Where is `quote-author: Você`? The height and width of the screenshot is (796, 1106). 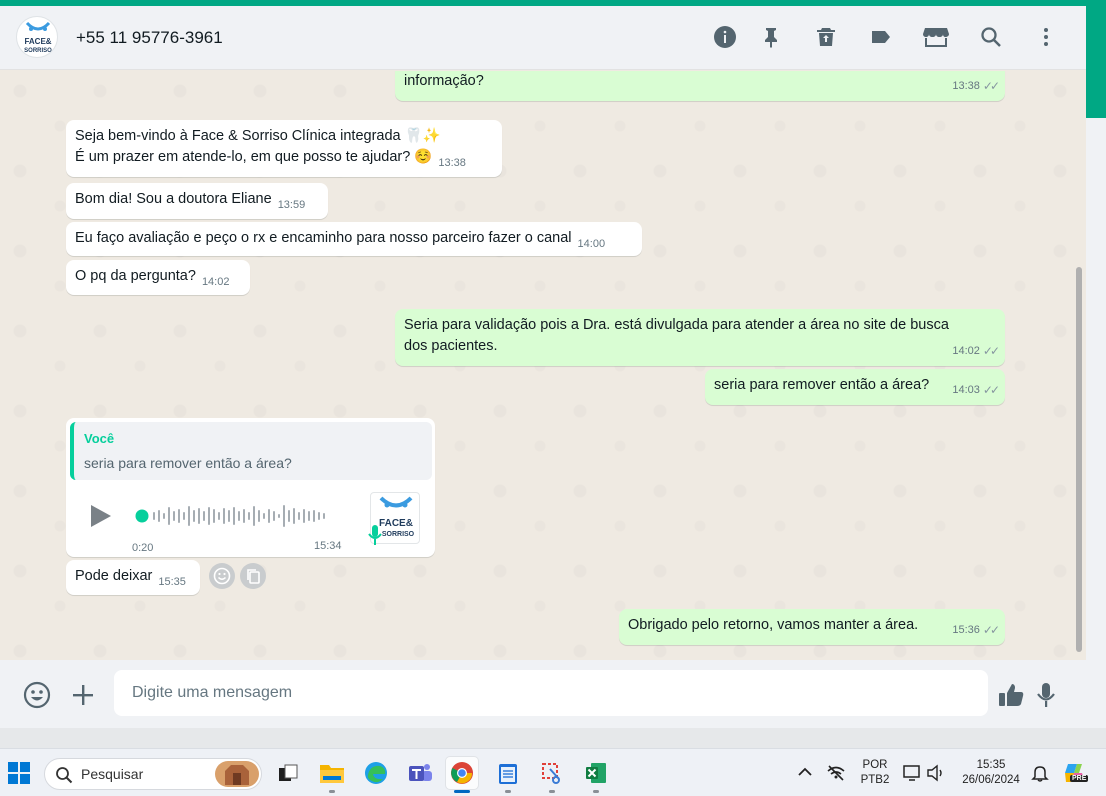
quote-author: Você is located at coordinates (99, 438).